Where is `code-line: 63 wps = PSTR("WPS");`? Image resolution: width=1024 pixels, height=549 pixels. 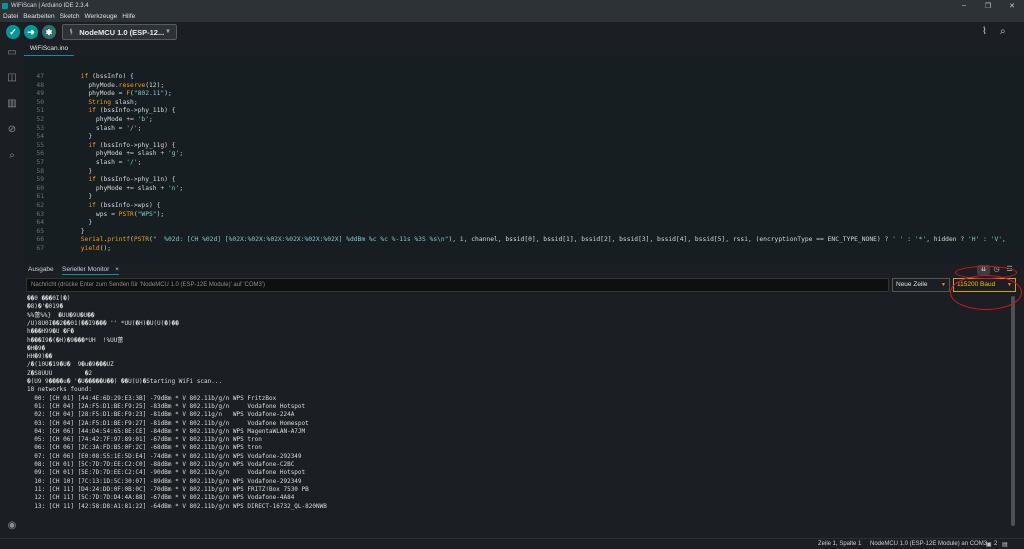 code-line: 63 wps = PSTR("WPS"); is located at coordinates (94, 215).